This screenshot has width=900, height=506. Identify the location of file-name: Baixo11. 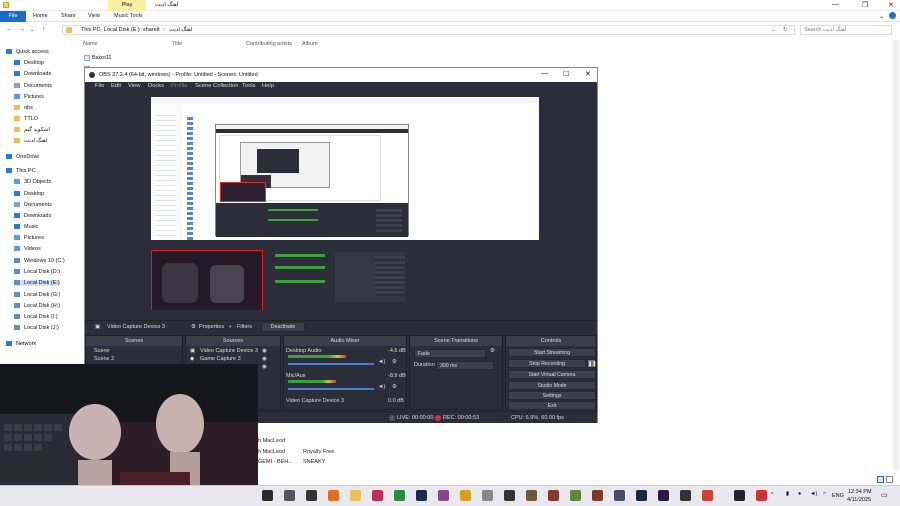
(101, 58).